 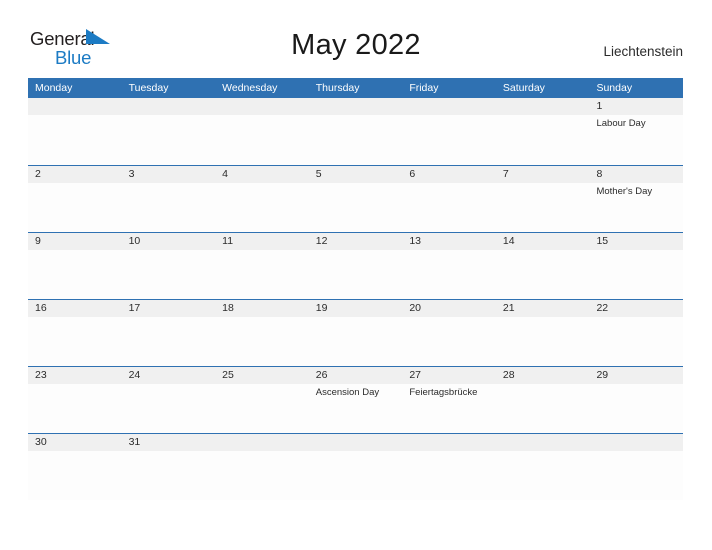 I want to click on weekday-header-friday: Friday, so click(x=424, y=88).